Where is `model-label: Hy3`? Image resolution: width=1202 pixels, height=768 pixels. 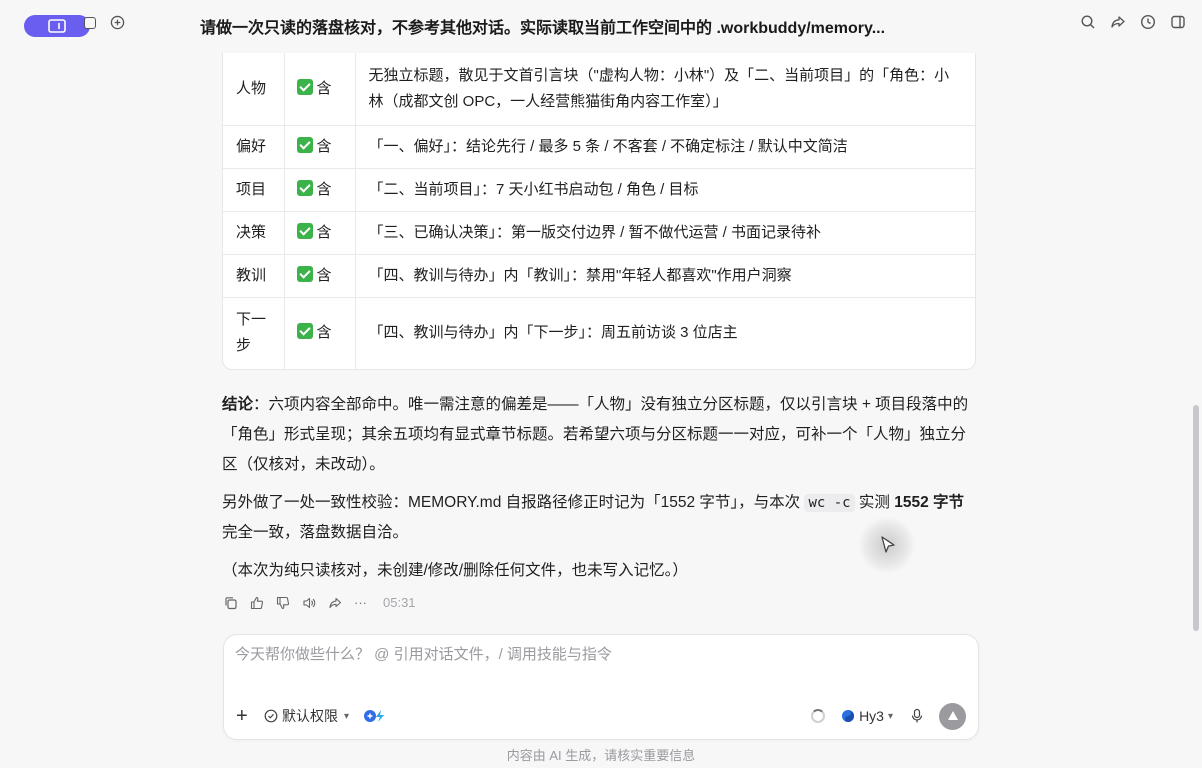
model-label: Hy3 is located at coordinates (871, 716).